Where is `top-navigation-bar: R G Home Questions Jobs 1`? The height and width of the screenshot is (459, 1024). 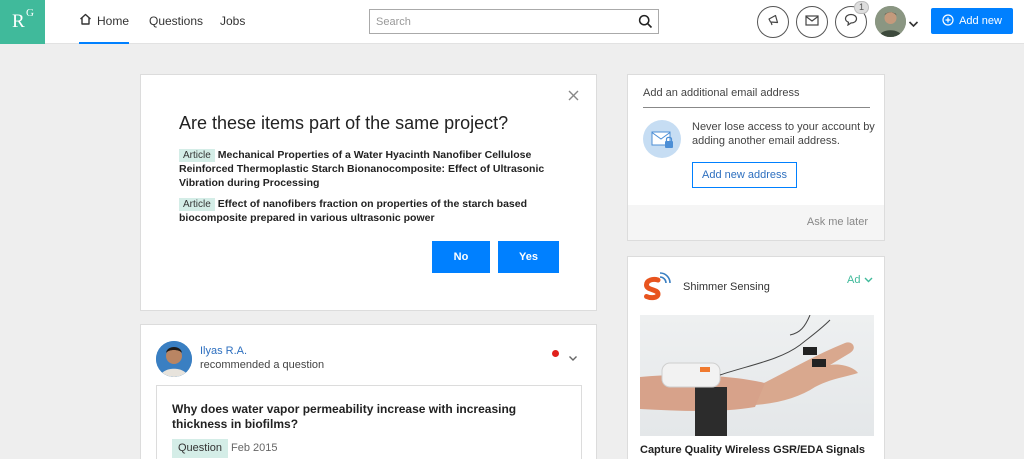
top-navigation-bar: R G Home Questions Jobs 1 is located at coordinates (512, 22).